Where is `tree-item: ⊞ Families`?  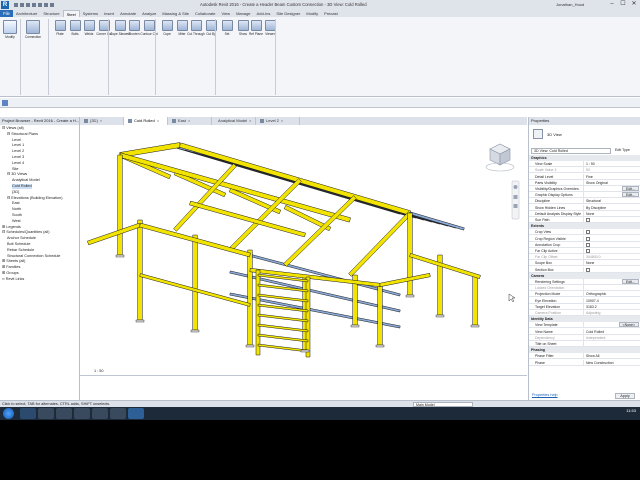 tree-item: ⊞ Families is located at coordinates (11, 267).